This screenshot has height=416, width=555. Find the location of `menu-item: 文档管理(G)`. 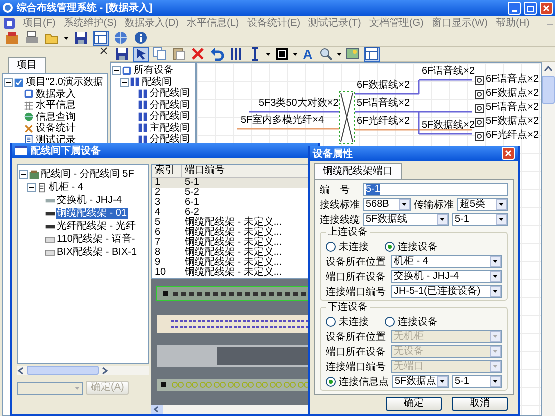

menu-item: 文档管理(G) is located at coordinates (396, 23).